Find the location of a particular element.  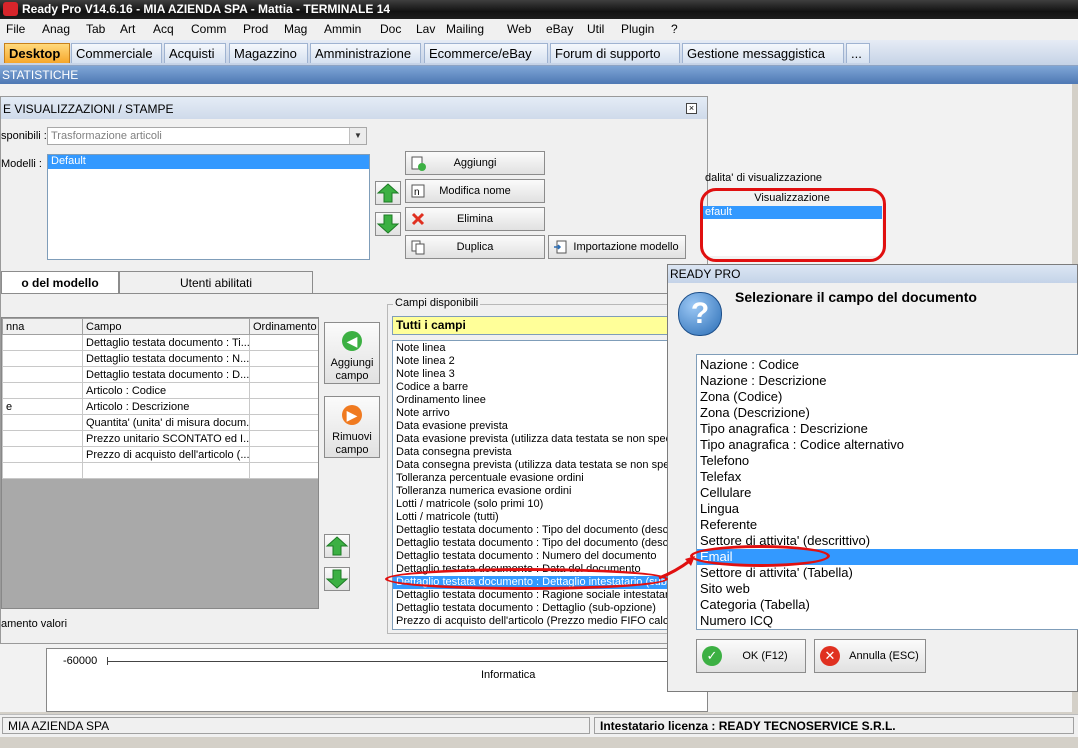

menu-item-file: File is located at coordinates (15, 29).